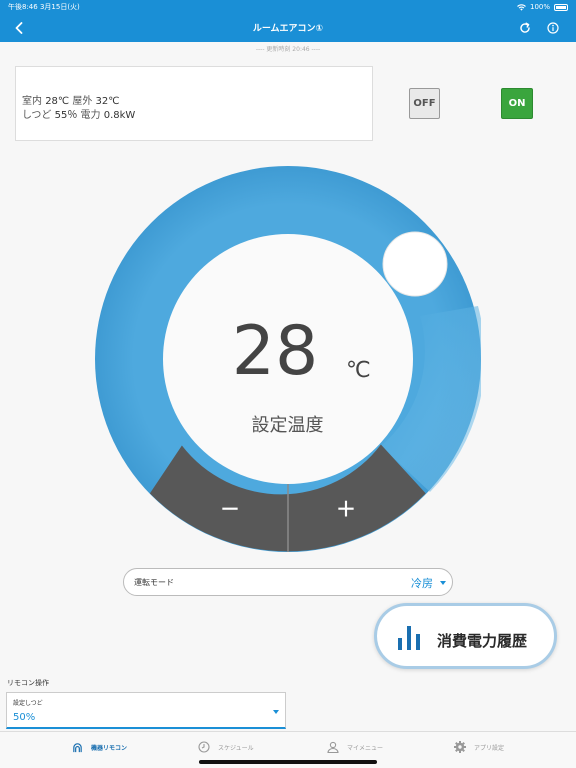 This screenshot has height=768, width=576. What do you see at coordinates (287, 425) in the screenshot?
I see `set-temperature-label: 設定温度` at bounding box center [287, 425].